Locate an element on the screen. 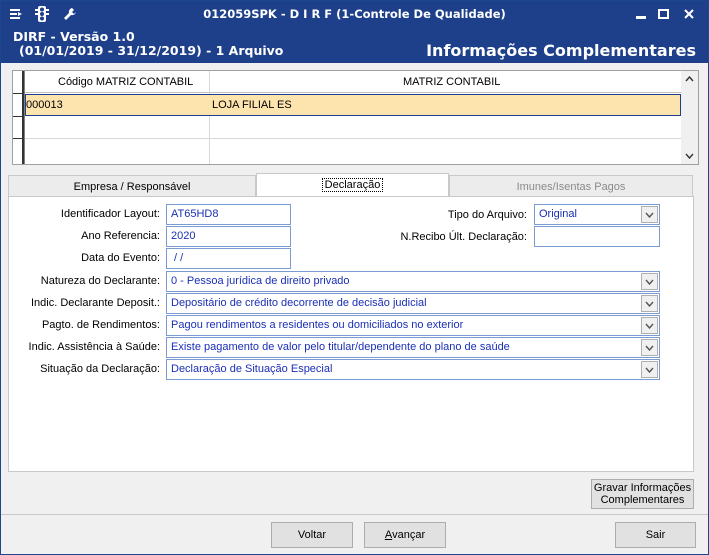 Image resolution: width=709 pixels, height=555 pixels. natureza-select: 0 - Pessoa jurídica de direito privado is located at coordinates (413, 281).